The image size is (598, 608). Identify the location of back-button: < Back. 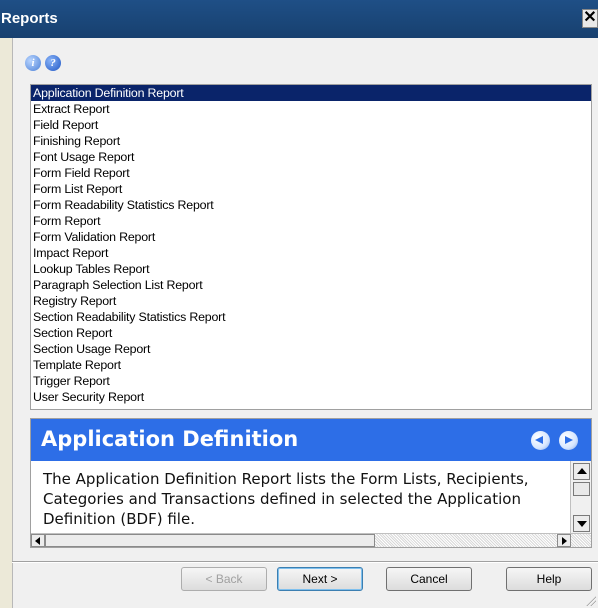
(224, 579).